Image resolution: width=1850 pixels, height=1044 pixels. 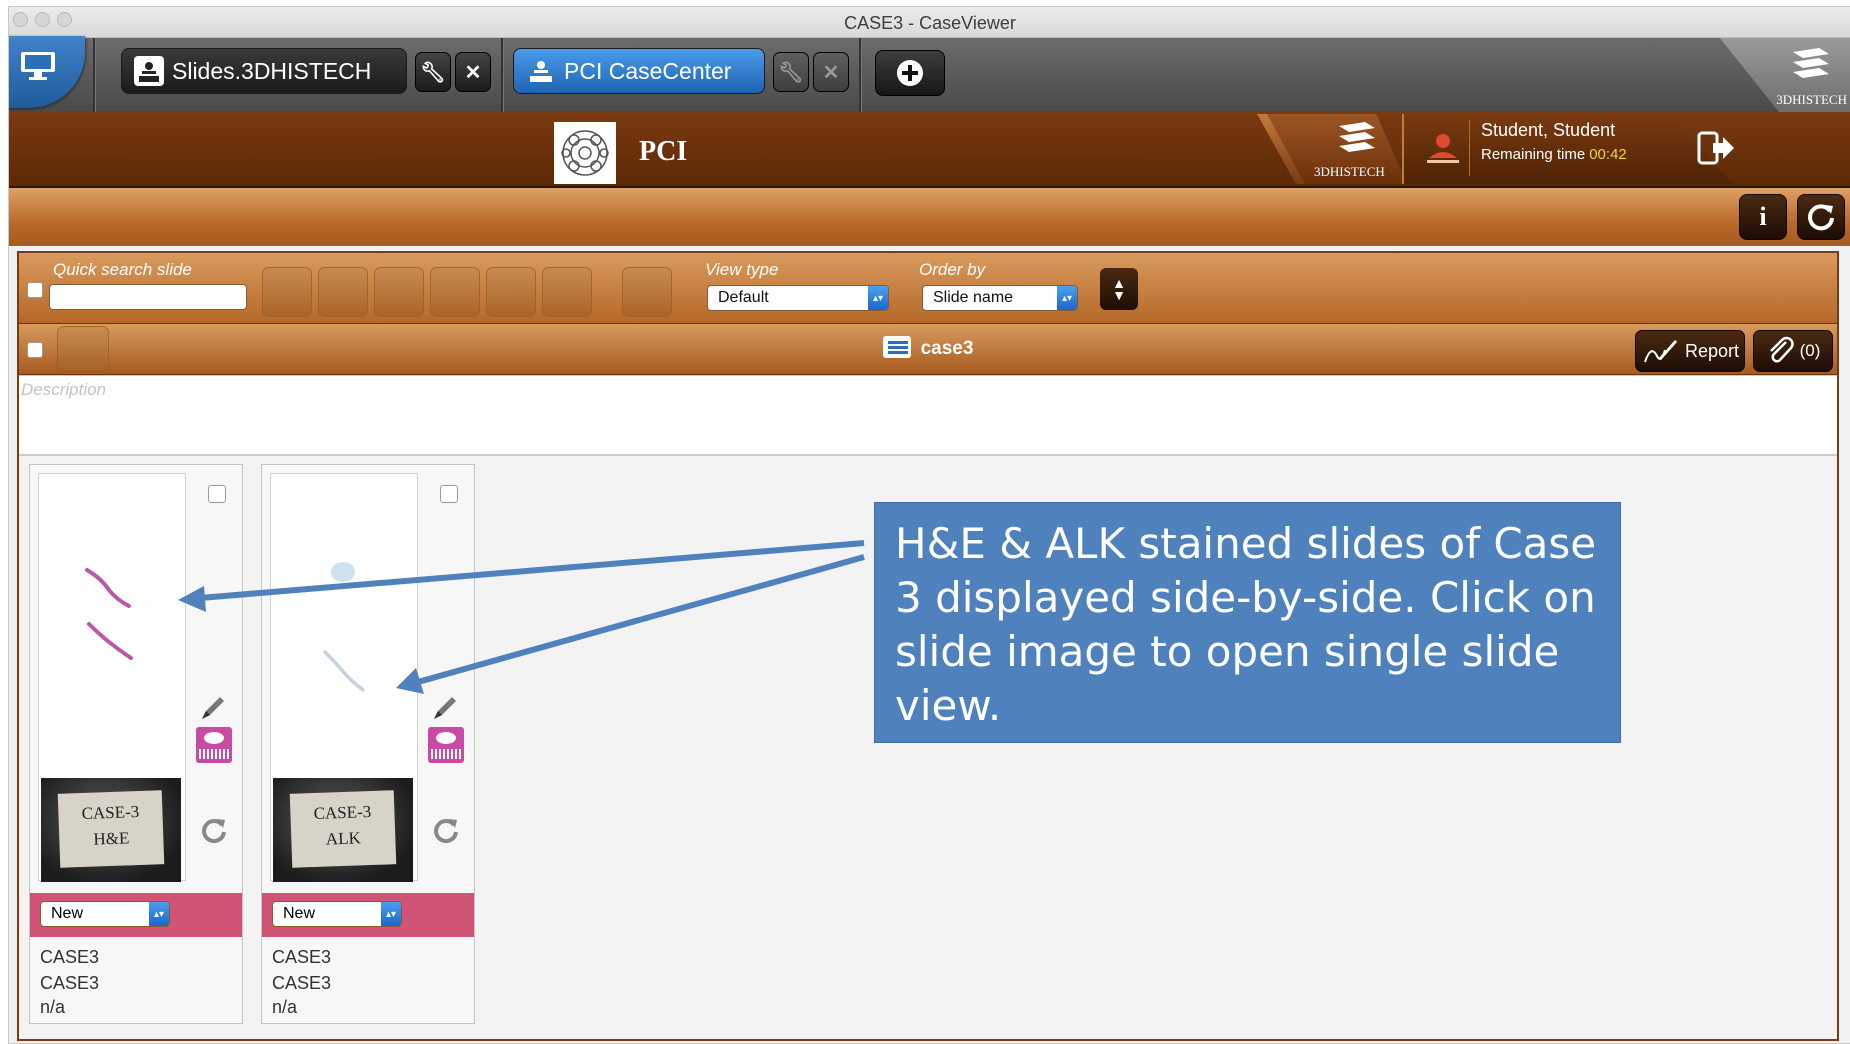 I want to click on slide-card: CASE-3 ALK New ▴▾ CASE3 CASE3 n/a, so click(x=368, y=744).